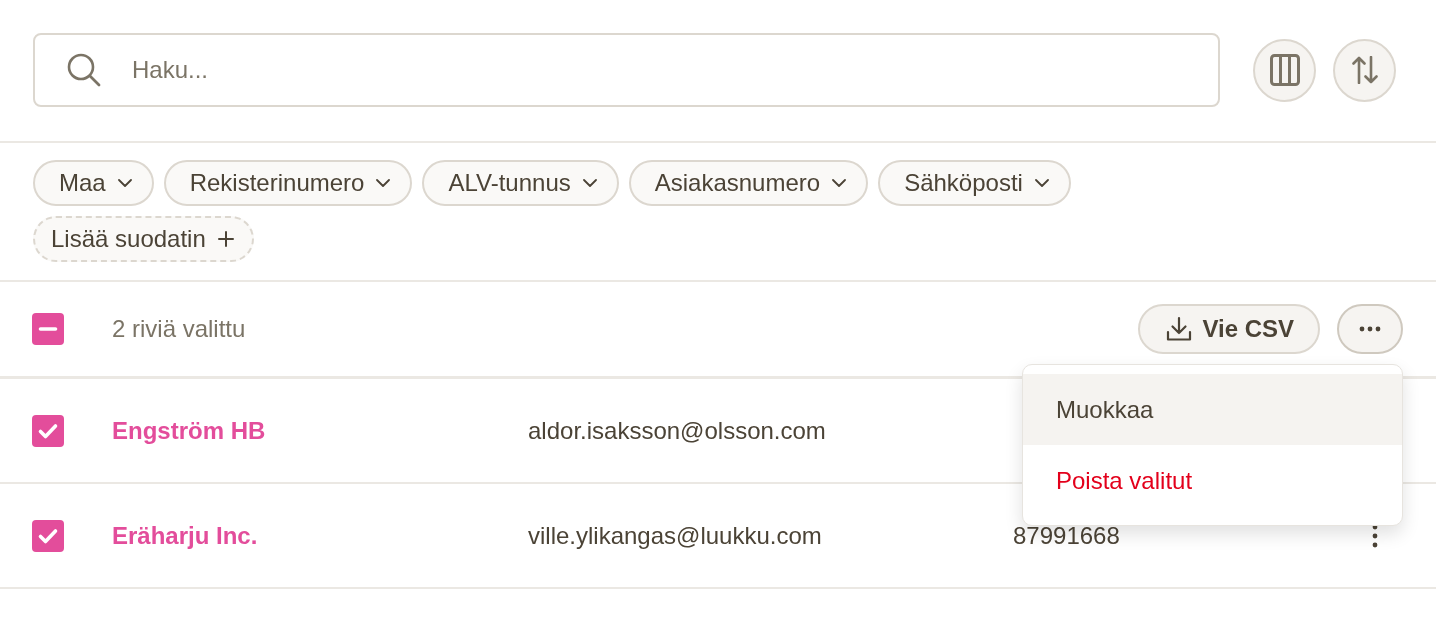 The width and height of the screenshot is (1436, 620). I want to click on menu-item: Poista valitut, so click(1212, 480).